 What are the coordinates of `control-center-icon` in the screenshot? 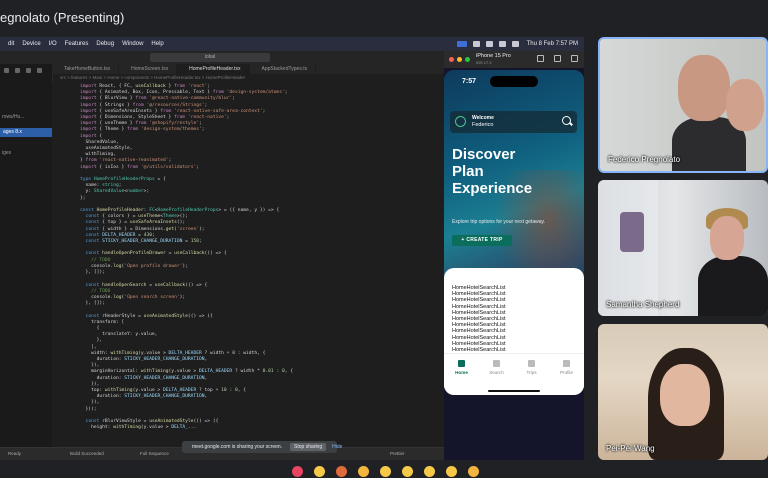 It's located at (502, 44).